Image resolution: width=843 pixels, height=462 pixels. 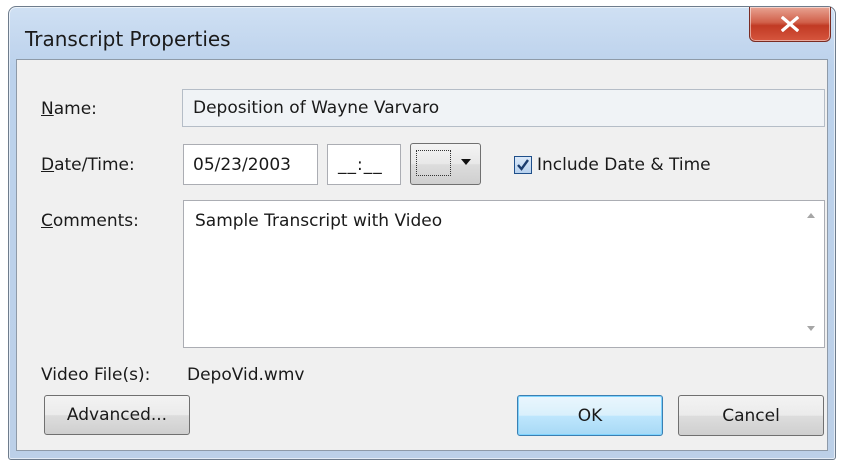 I want to click on checkmark-icon, so click(x=523, y=165).